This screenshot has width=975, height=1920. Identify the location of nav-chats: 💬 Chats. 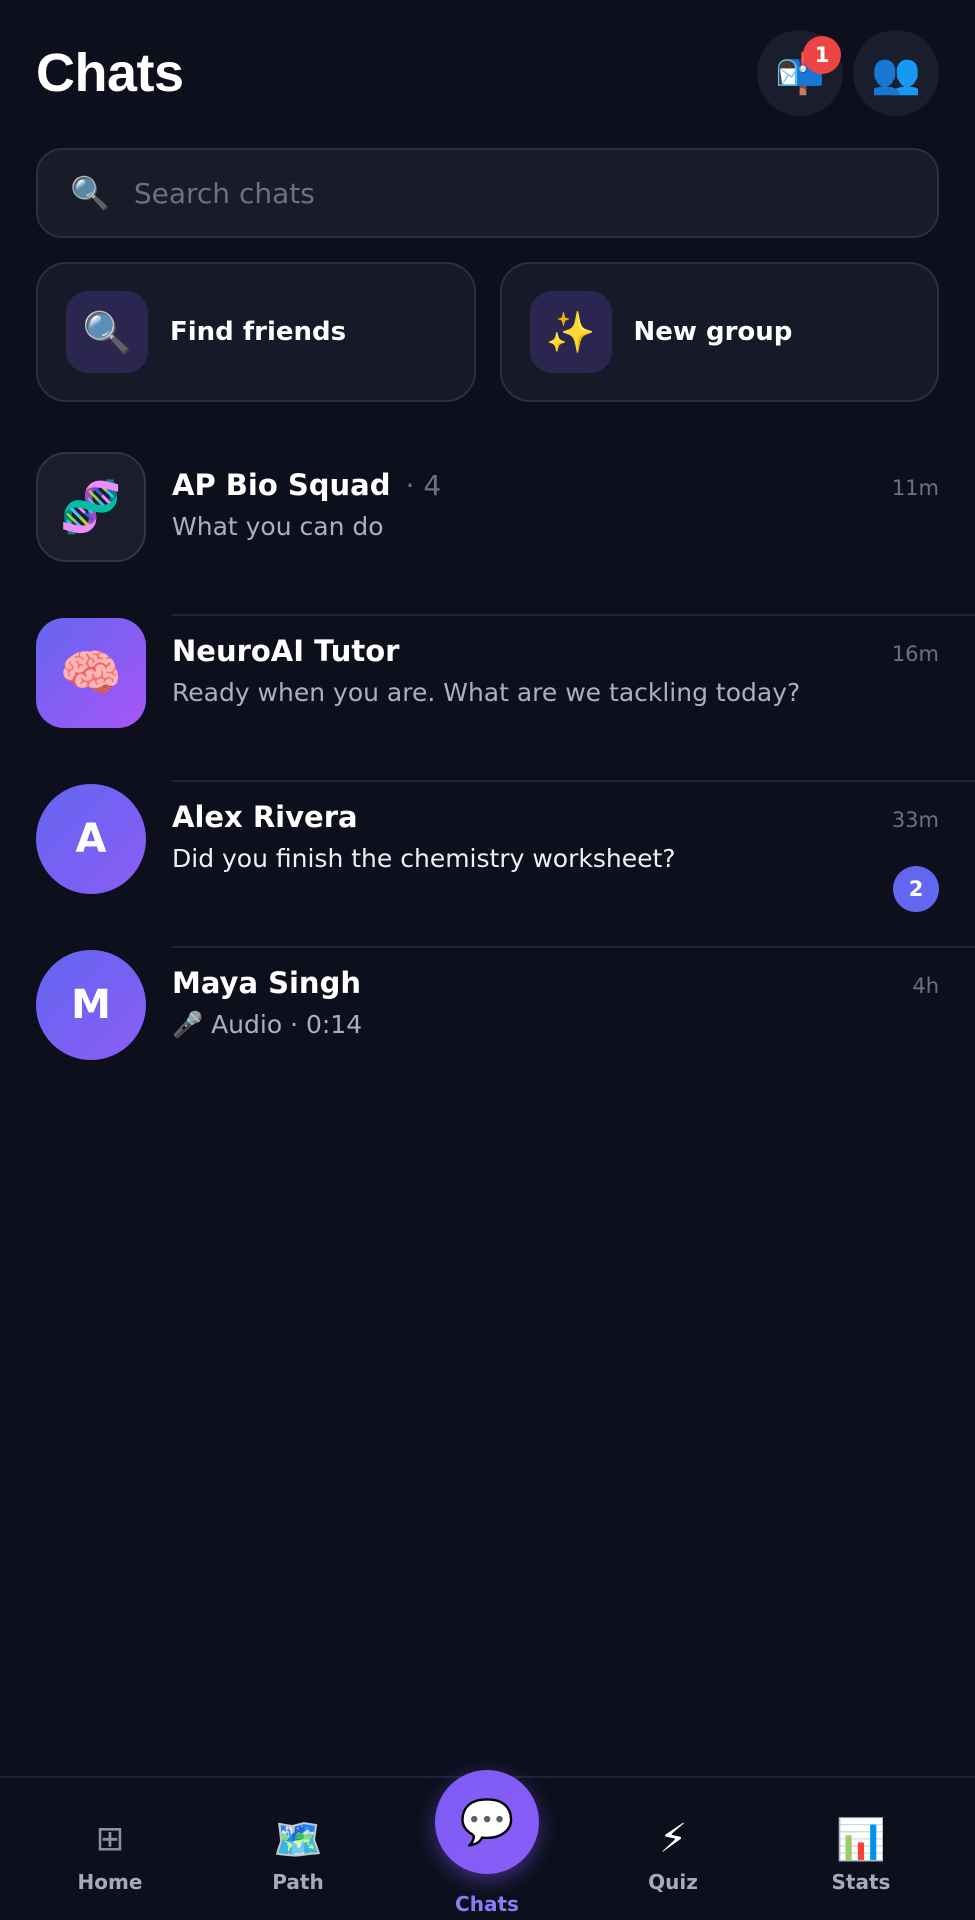
(487, 1845).